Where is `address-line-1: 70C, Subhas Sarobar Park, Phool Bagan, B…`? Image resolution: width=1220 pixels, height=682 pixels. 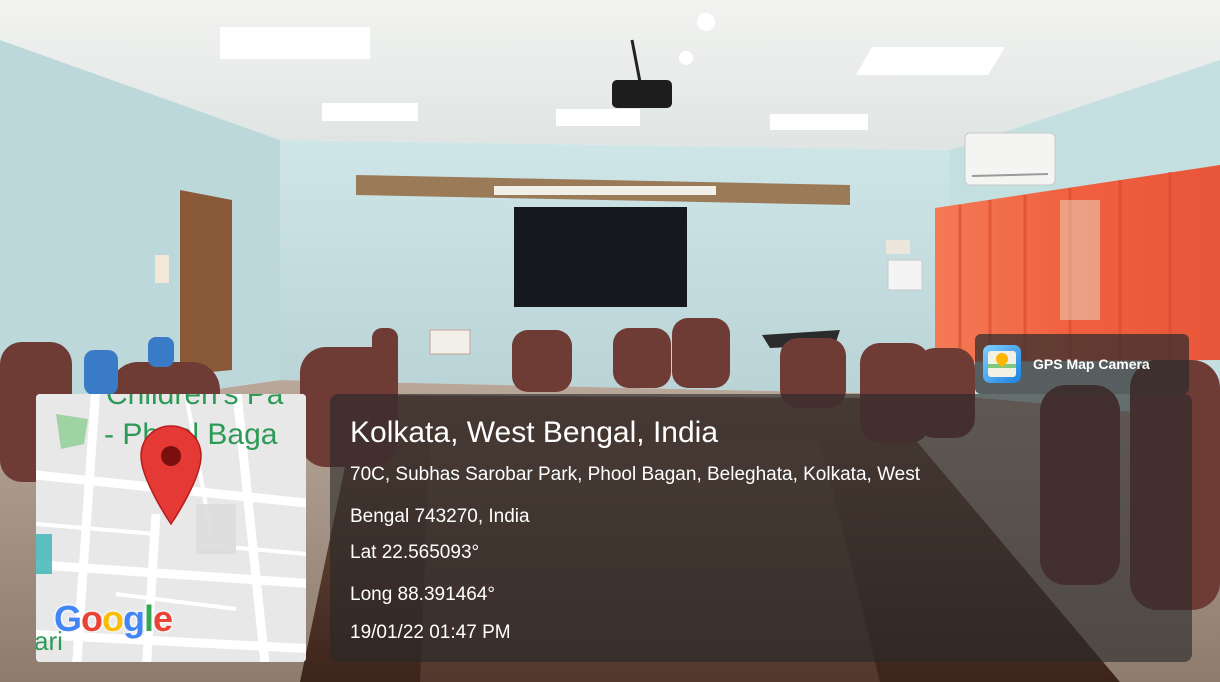 address-line-1: 70C, Subhas Sarobar Park, Phool Bagan, B… is located at coordinates (635, 474).